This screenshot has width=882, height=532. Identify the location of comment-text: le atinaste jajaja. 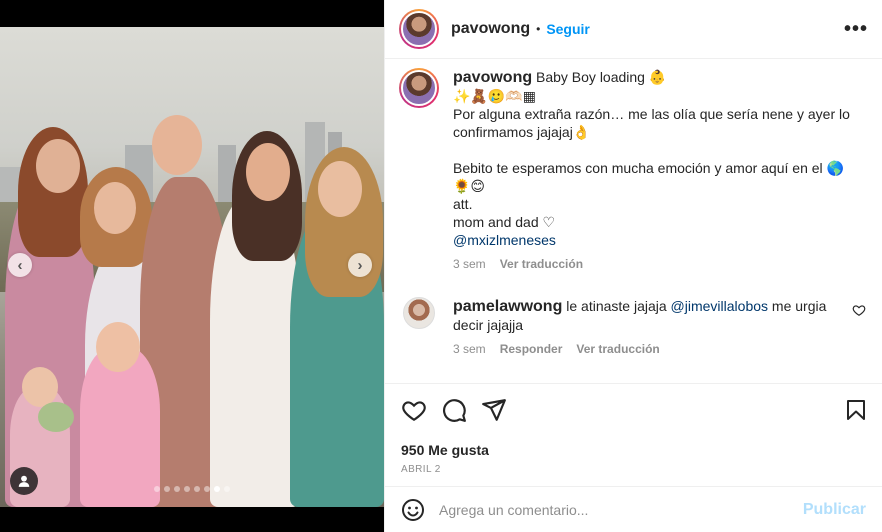
(616, 306).